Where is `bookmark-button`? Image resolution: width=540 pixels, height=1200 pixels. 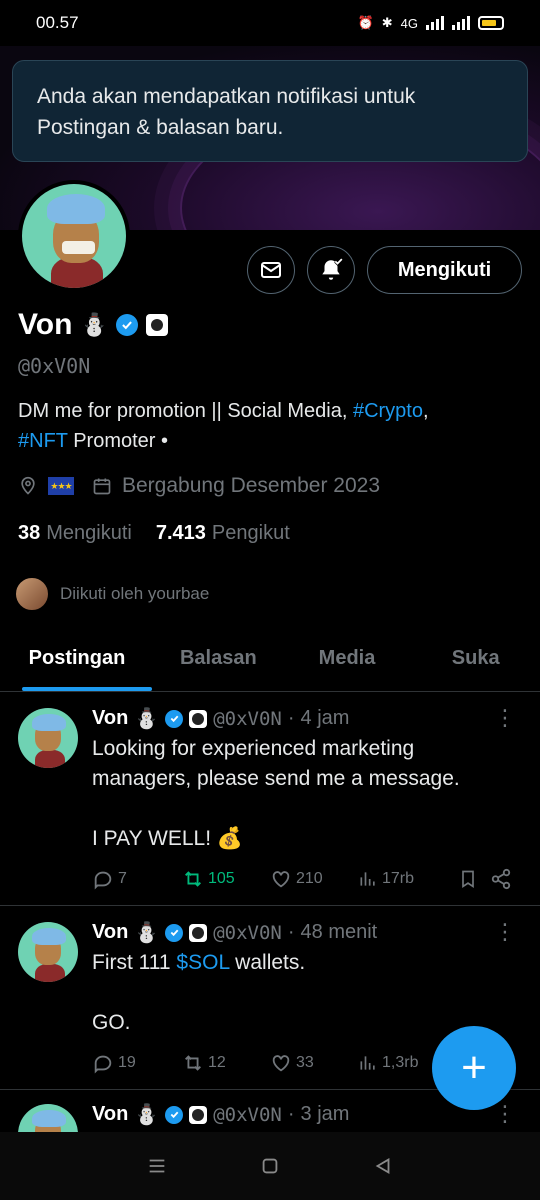 bookmark-button is located at coordinates (474, 879).